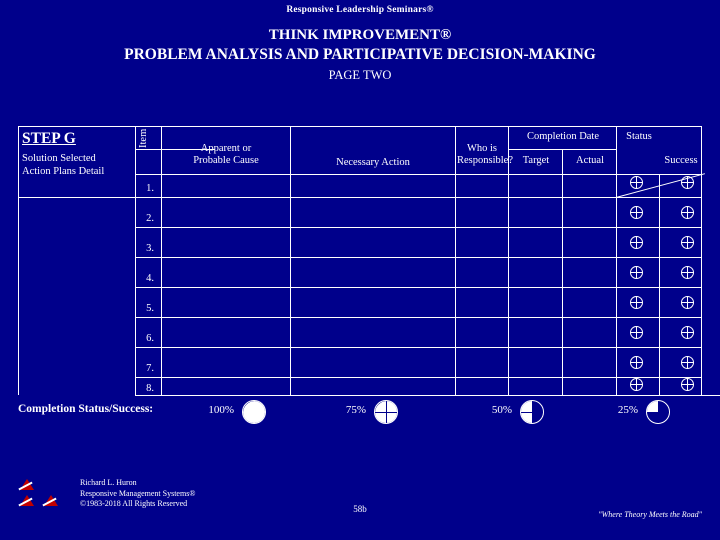  What do you see at coordinates (150, 218) in the screenshot?
I see `table-row-number: 2.` at bounding box center [150, 218].